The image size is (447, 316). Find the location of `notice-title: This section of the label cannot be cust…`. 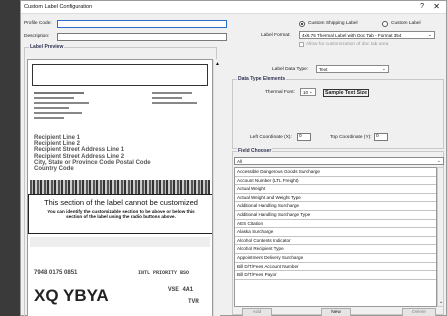

notice-title: This section of the label cannot be cust… is located at coordinates (121, 202).